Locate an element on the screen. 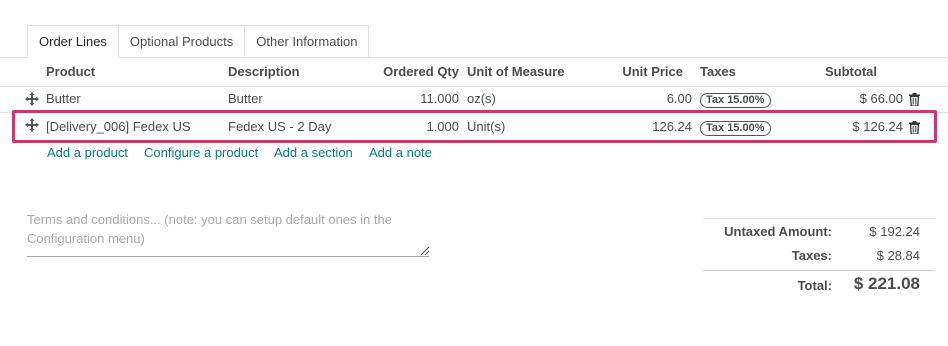 Image resolution: width=948 pixels, height=346 pixels. cell-subtotal: $ 66.00 is located at coordinates (881, 98).